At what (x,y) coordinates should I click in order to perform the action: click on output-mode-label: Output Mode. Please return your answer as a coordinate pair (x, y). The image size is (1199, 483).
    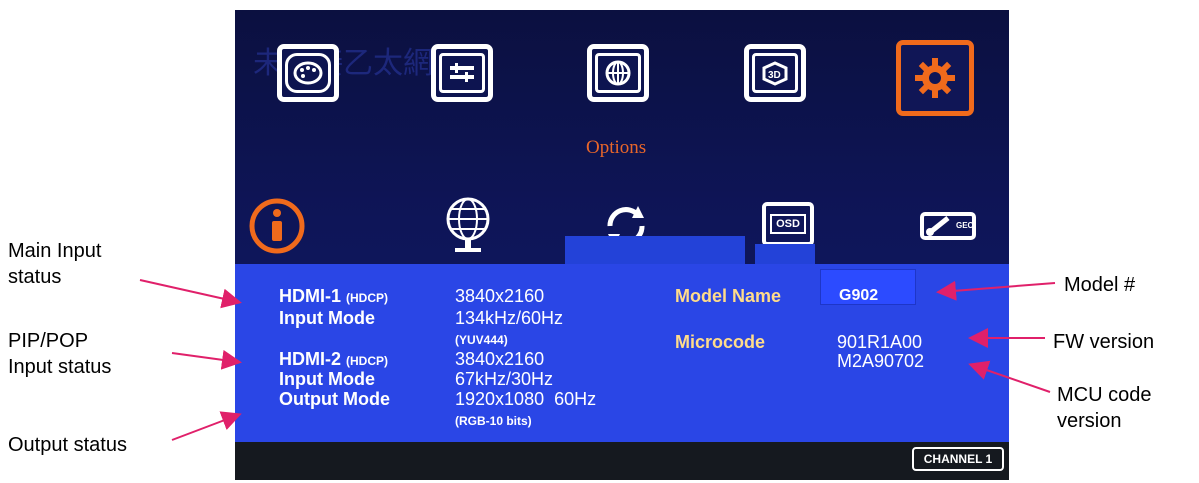
    Looking at the image, I should click on (334, 399).